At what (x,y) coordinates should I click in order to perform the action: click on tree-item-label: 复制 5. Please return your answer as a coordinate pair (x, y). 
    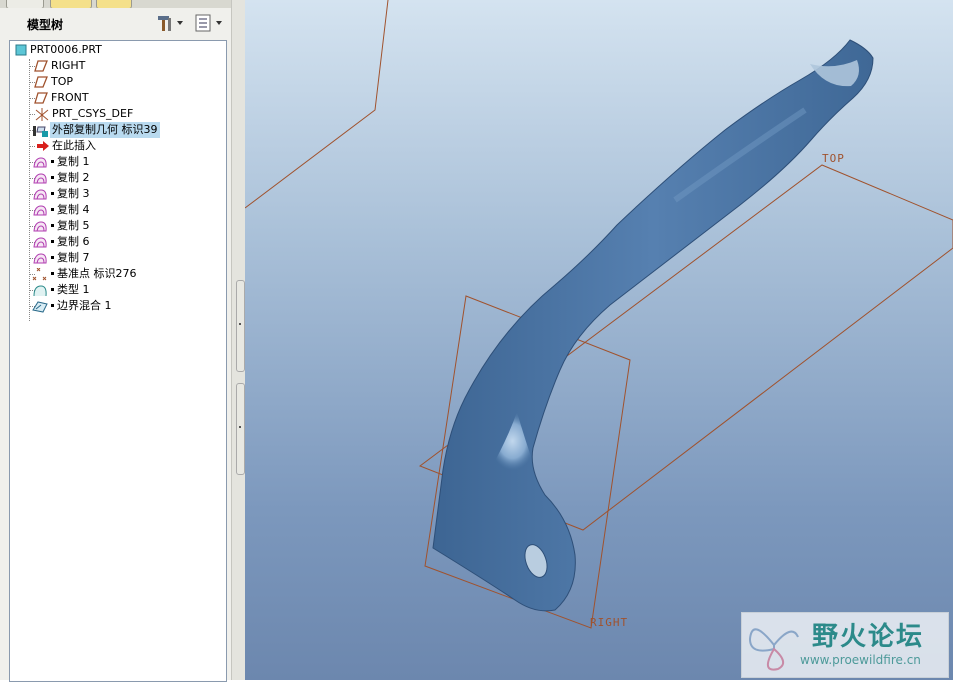
    Looking at the image, I should click on (73, 225).